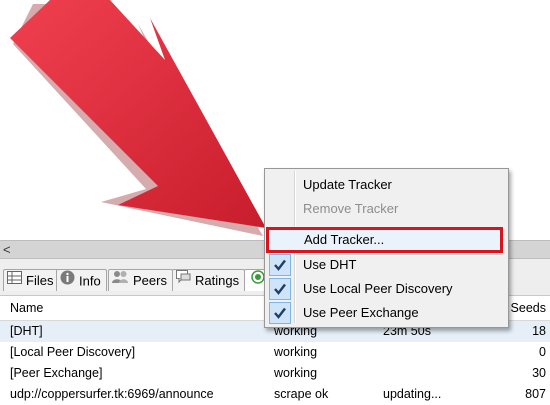  What do you see at coordinates (40, 281) in the screenshot?
I see `tab-files-label: Files` at bounding box center [40, 281].